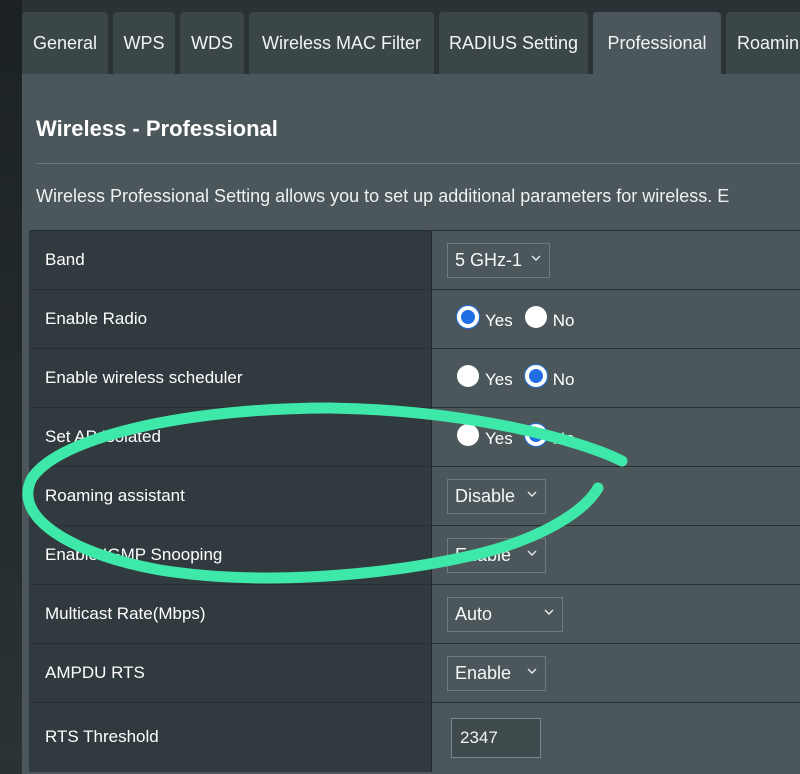 The image size is (800, 774). Describe the element at coordinates (11, 380) in the screenshot. I see `background-edge` at that location.